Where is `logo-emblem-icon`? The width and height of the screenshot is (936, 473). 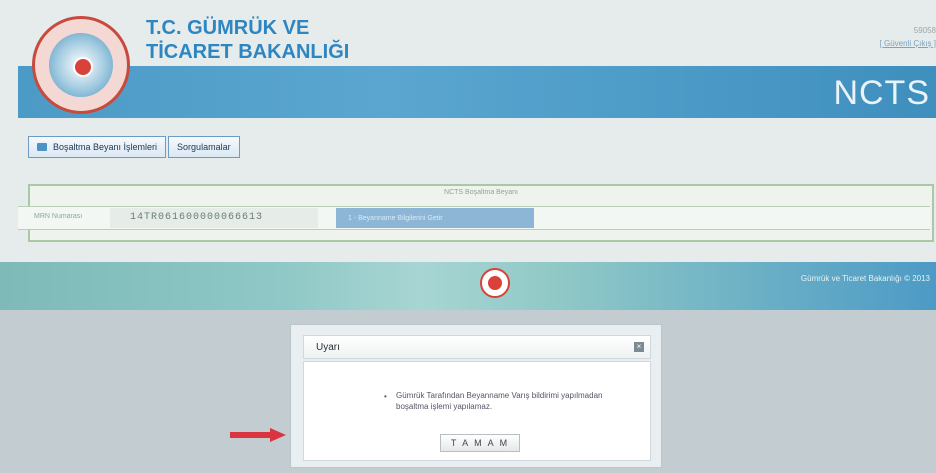
logo-emblem-icon is located at coordinates (83, 67).